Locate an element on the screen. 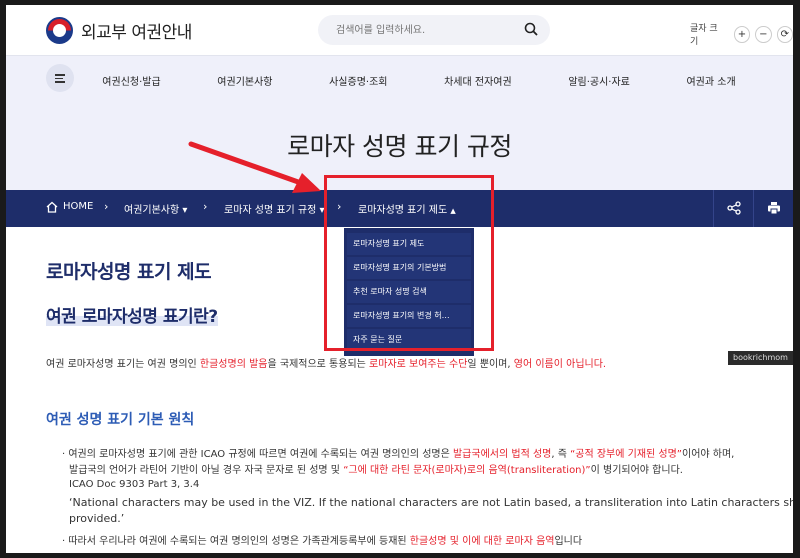 This screenshot has width=800, height=558. site-logo: 외교부 여권안내 is located at coordinates (119, 30).